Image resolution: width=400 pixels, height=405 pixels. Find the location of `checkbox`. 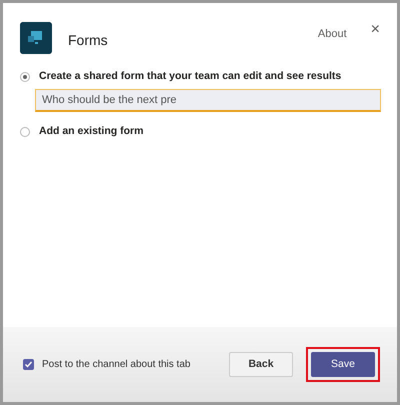

checkbox is located at coordinates (28, 364).